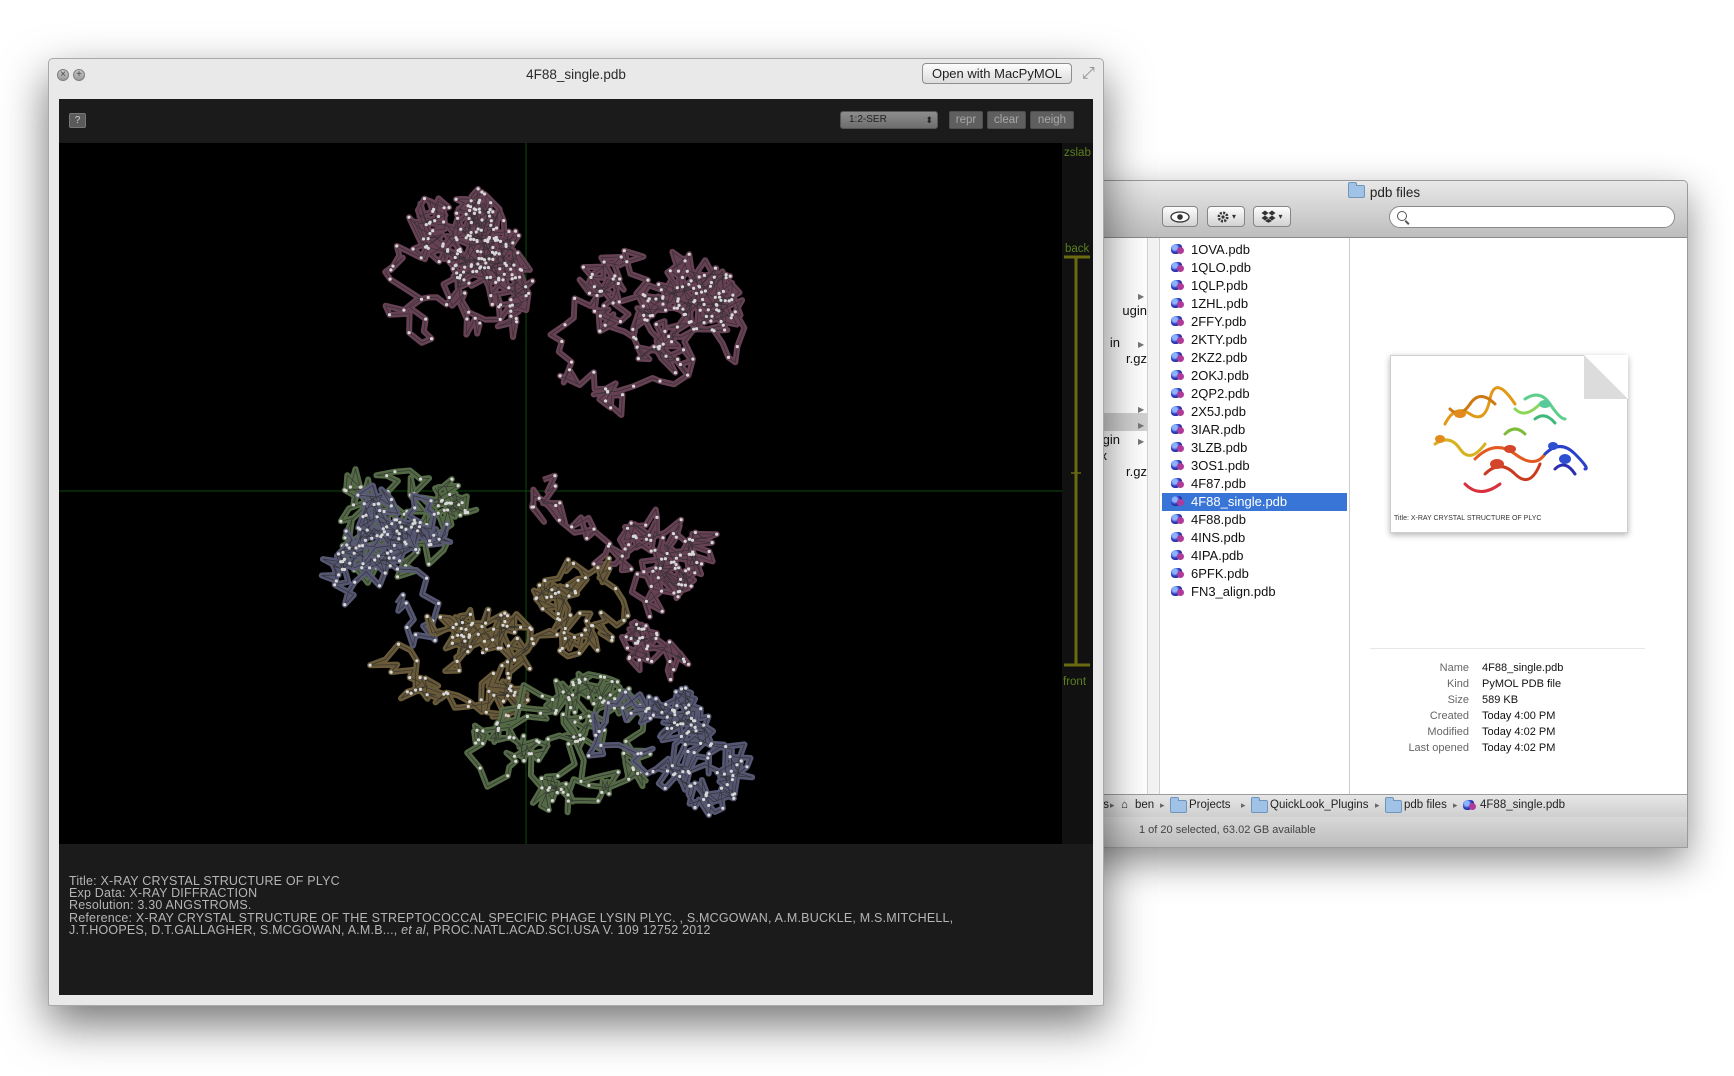 The height and width of the screenshot is (1076, 1734). Describe the element at coordinates (1144, 805) in the screenshot. I see `path-item-home: ben` at that location.